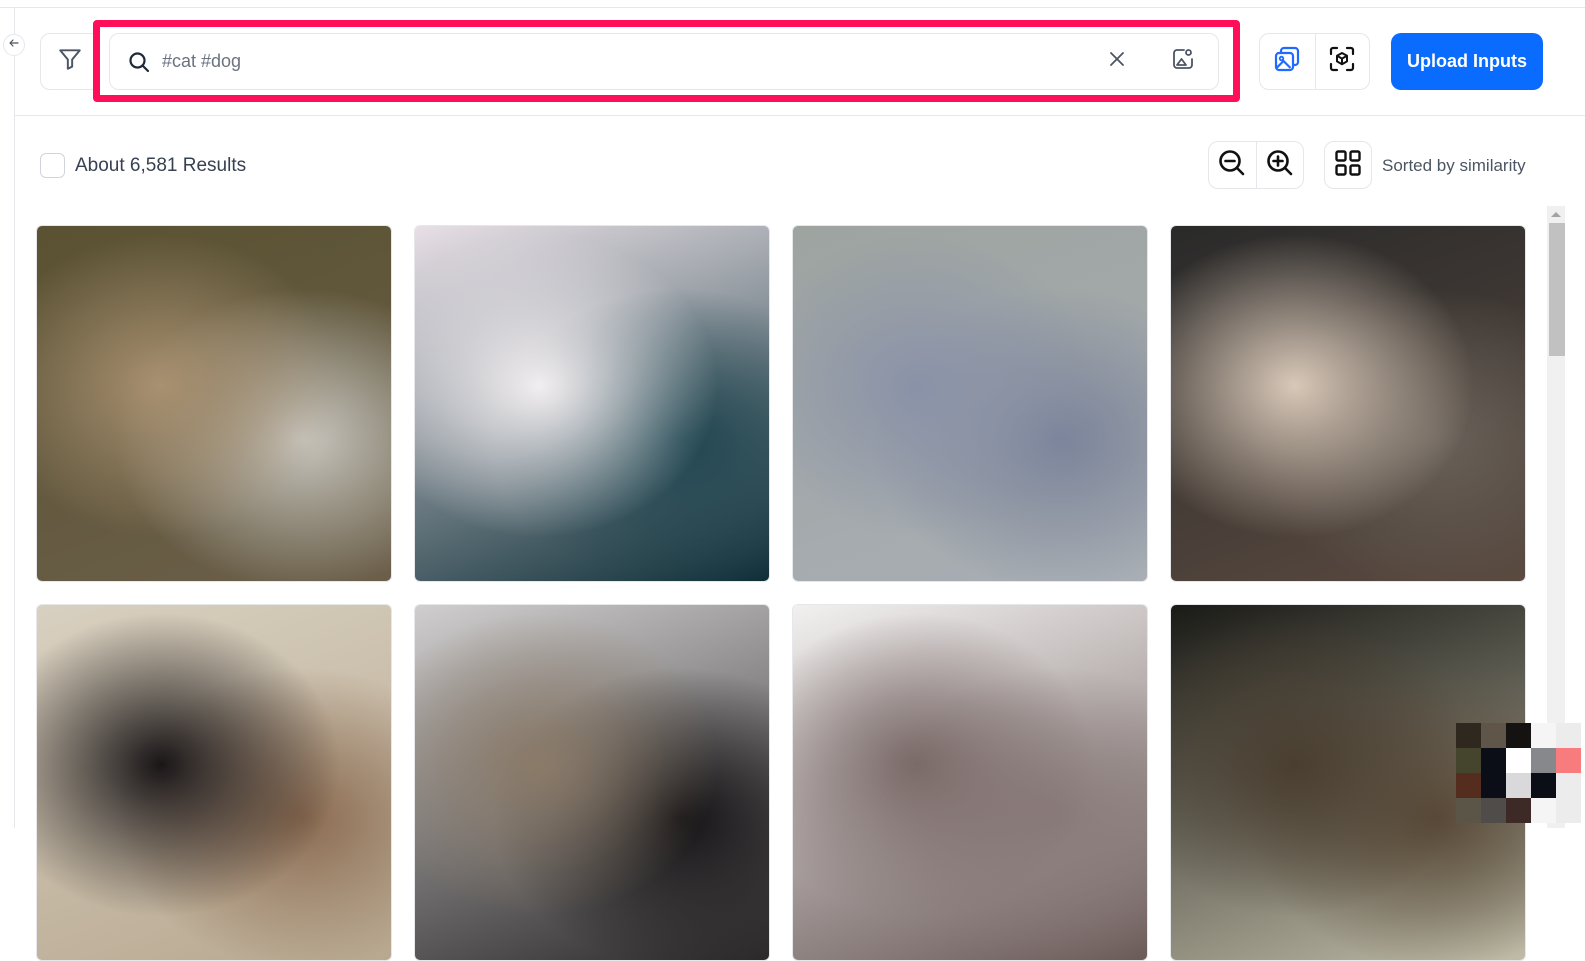 This screenshot has width=1585, height=961. I want to click on collapse-sidebar-button, so click(14, 45).